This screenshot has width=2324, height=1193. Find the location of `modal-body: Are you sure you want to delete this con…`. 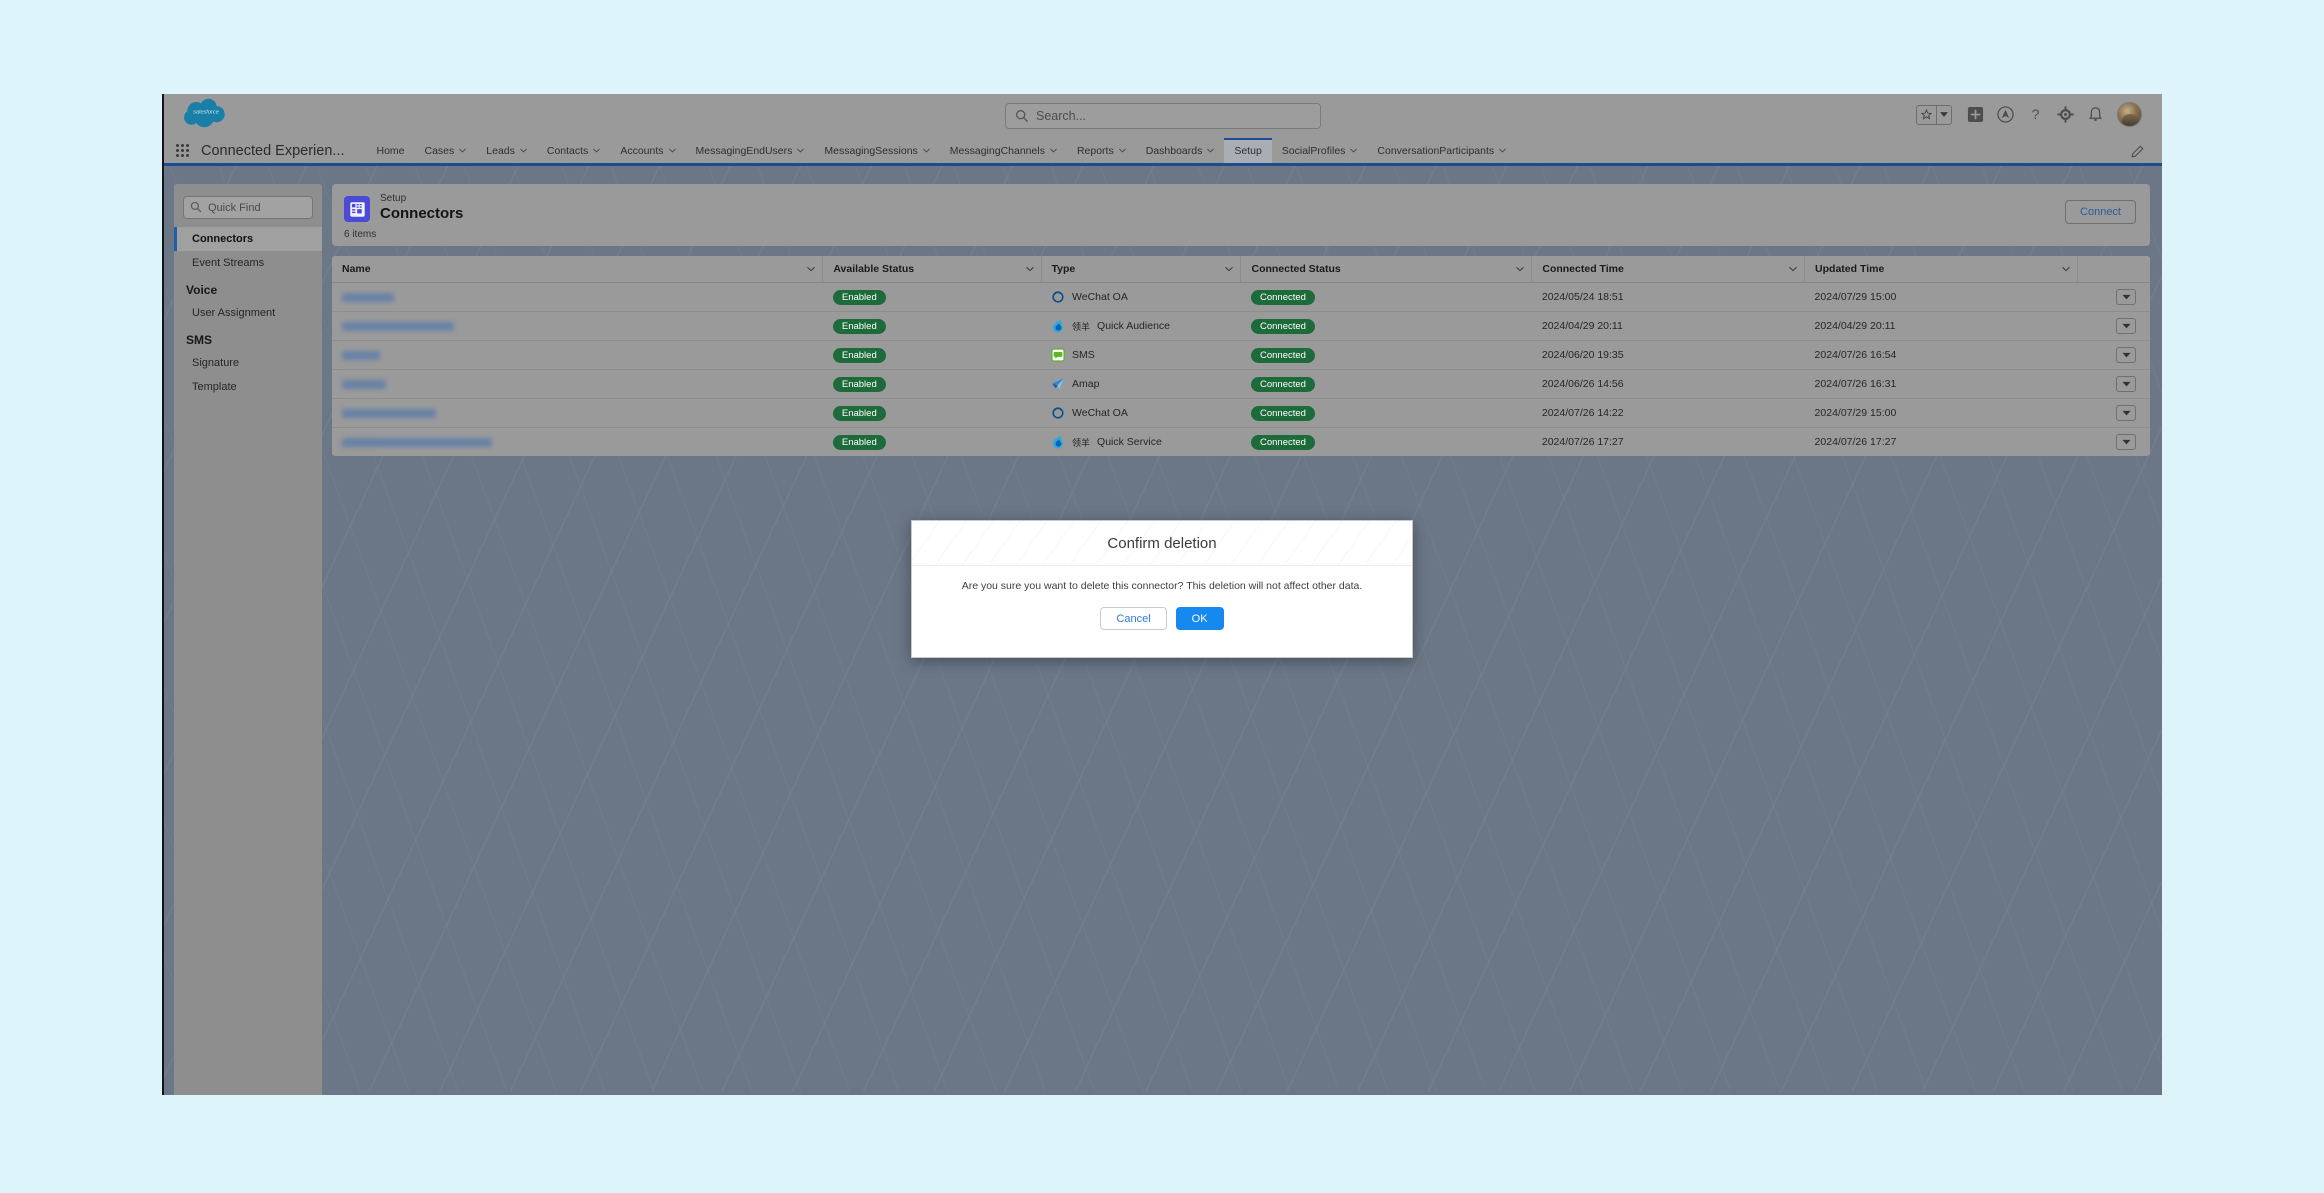

modal-body: Are you sure you want to delete this con… is located at coordinates (1162, 598).